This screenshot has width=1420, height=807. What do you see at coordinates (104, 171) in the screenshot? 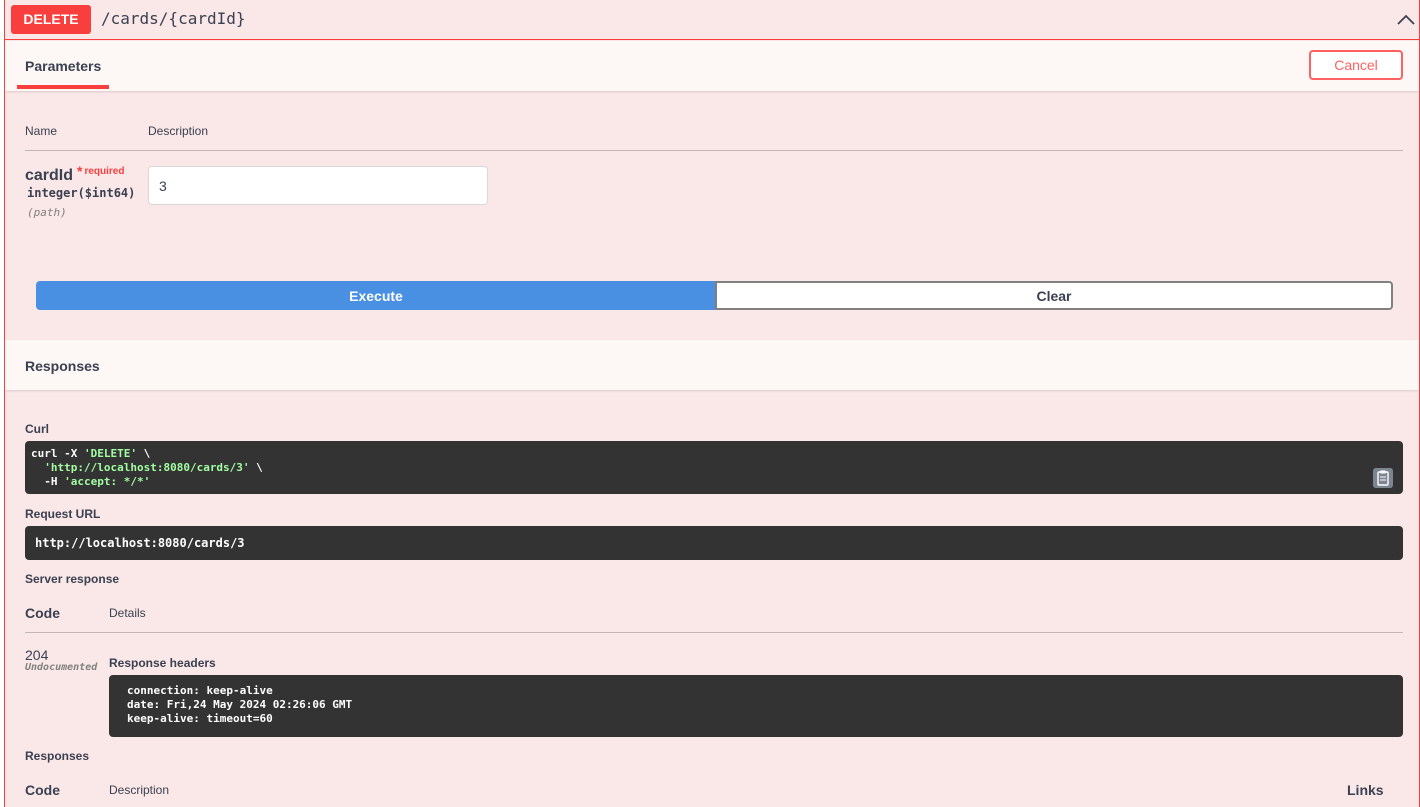
I see `required-label: required` at bounding box center [104, 171].